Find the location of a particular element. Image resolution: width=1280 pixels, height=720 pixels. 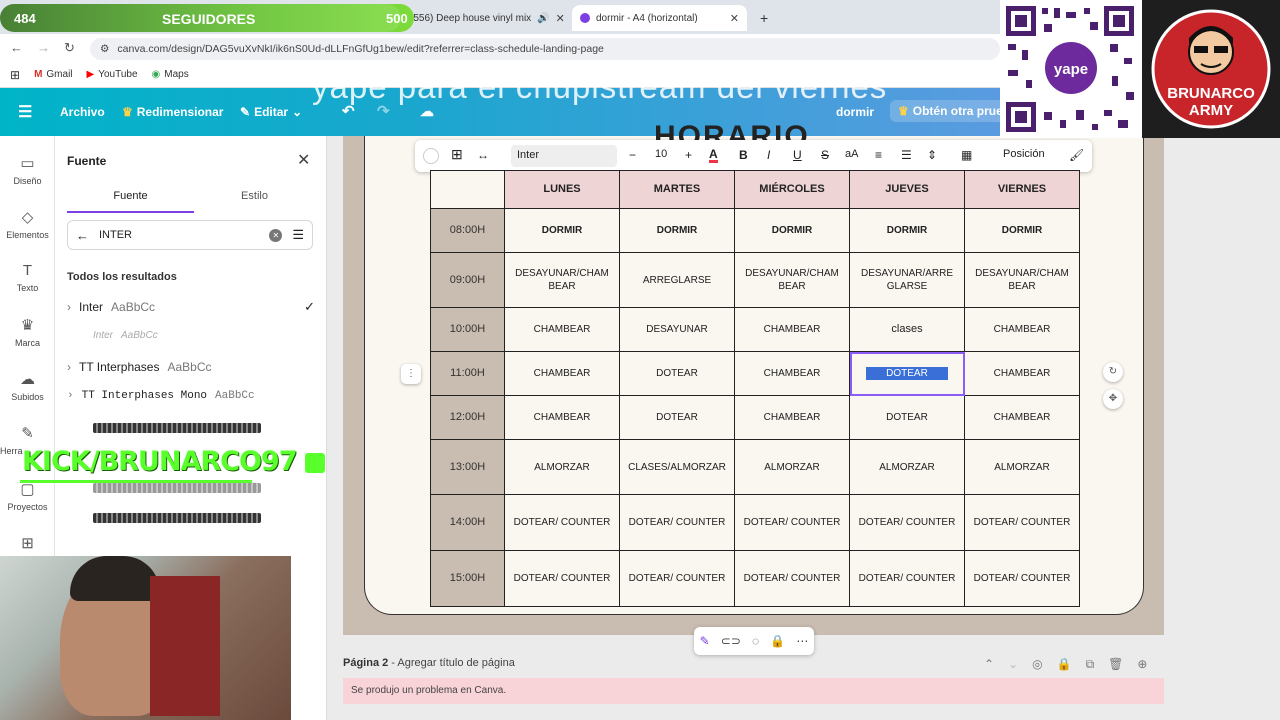

increase-size-icon: + is located at coordinates (688, 155).